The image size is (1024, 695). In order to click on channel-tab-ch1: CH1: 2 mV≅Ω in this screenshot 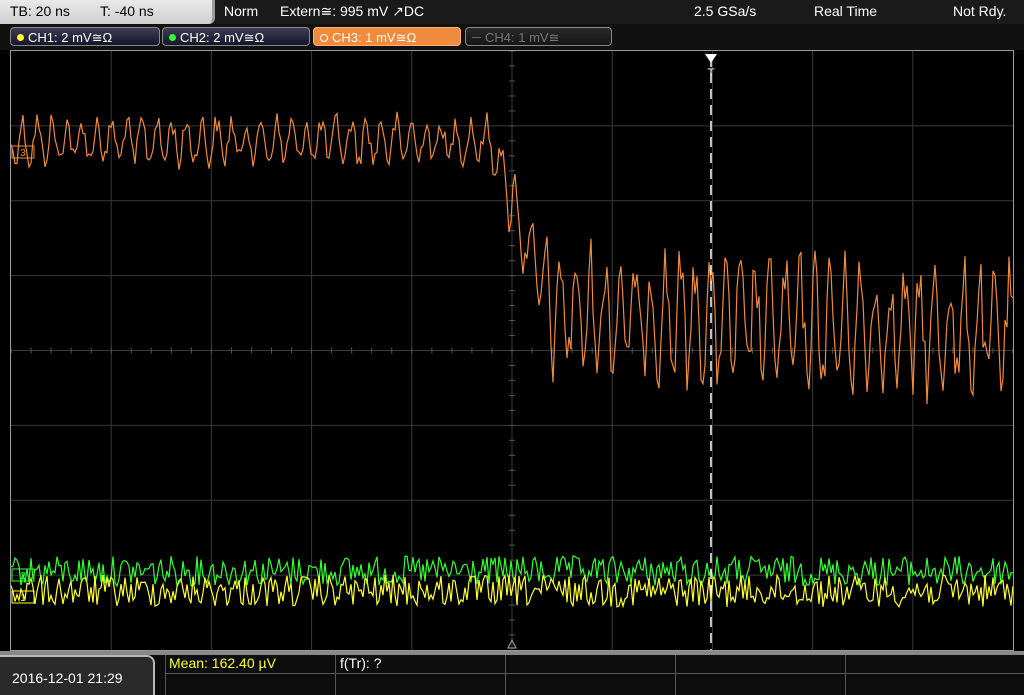, I will do `click(85, 36)`.